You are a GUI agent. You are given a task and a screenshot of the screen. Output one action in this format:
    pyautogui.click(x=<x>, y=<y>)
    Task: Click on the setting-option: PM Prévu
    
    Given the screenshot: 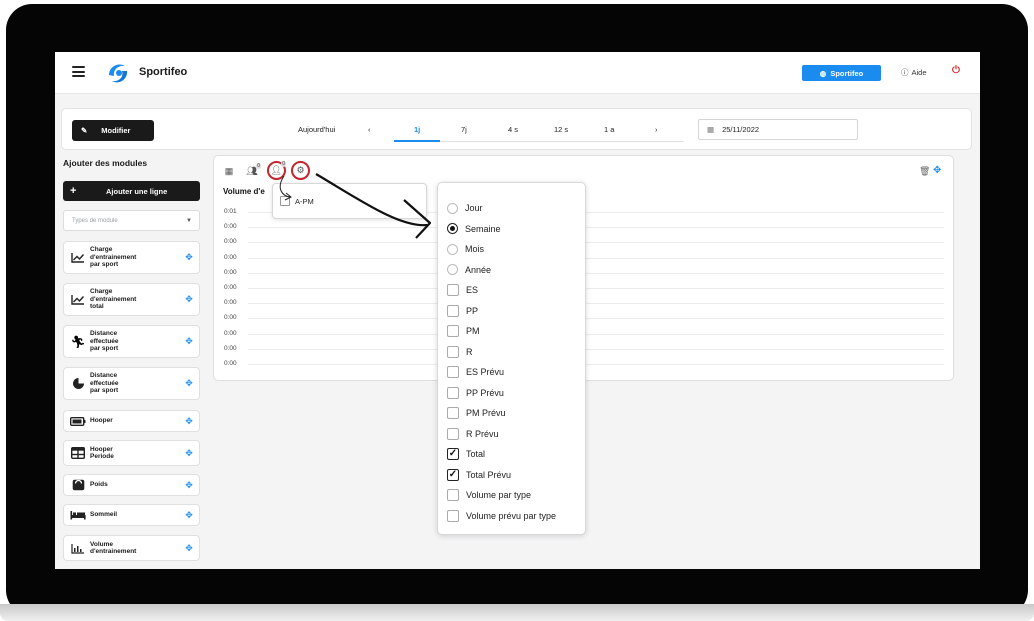 What is the action you would take?
    pyautogui.click(x=476, y=413)
    